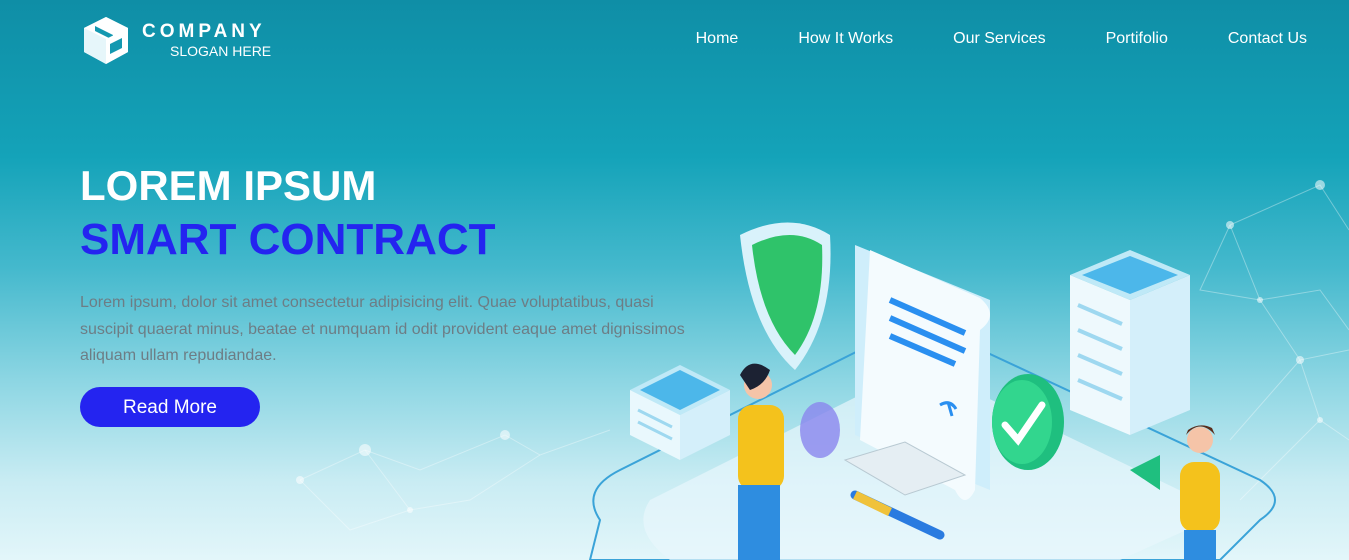 The image size is (1349, 560). I want to click on company-name: COMPANY, so click(204, 31).